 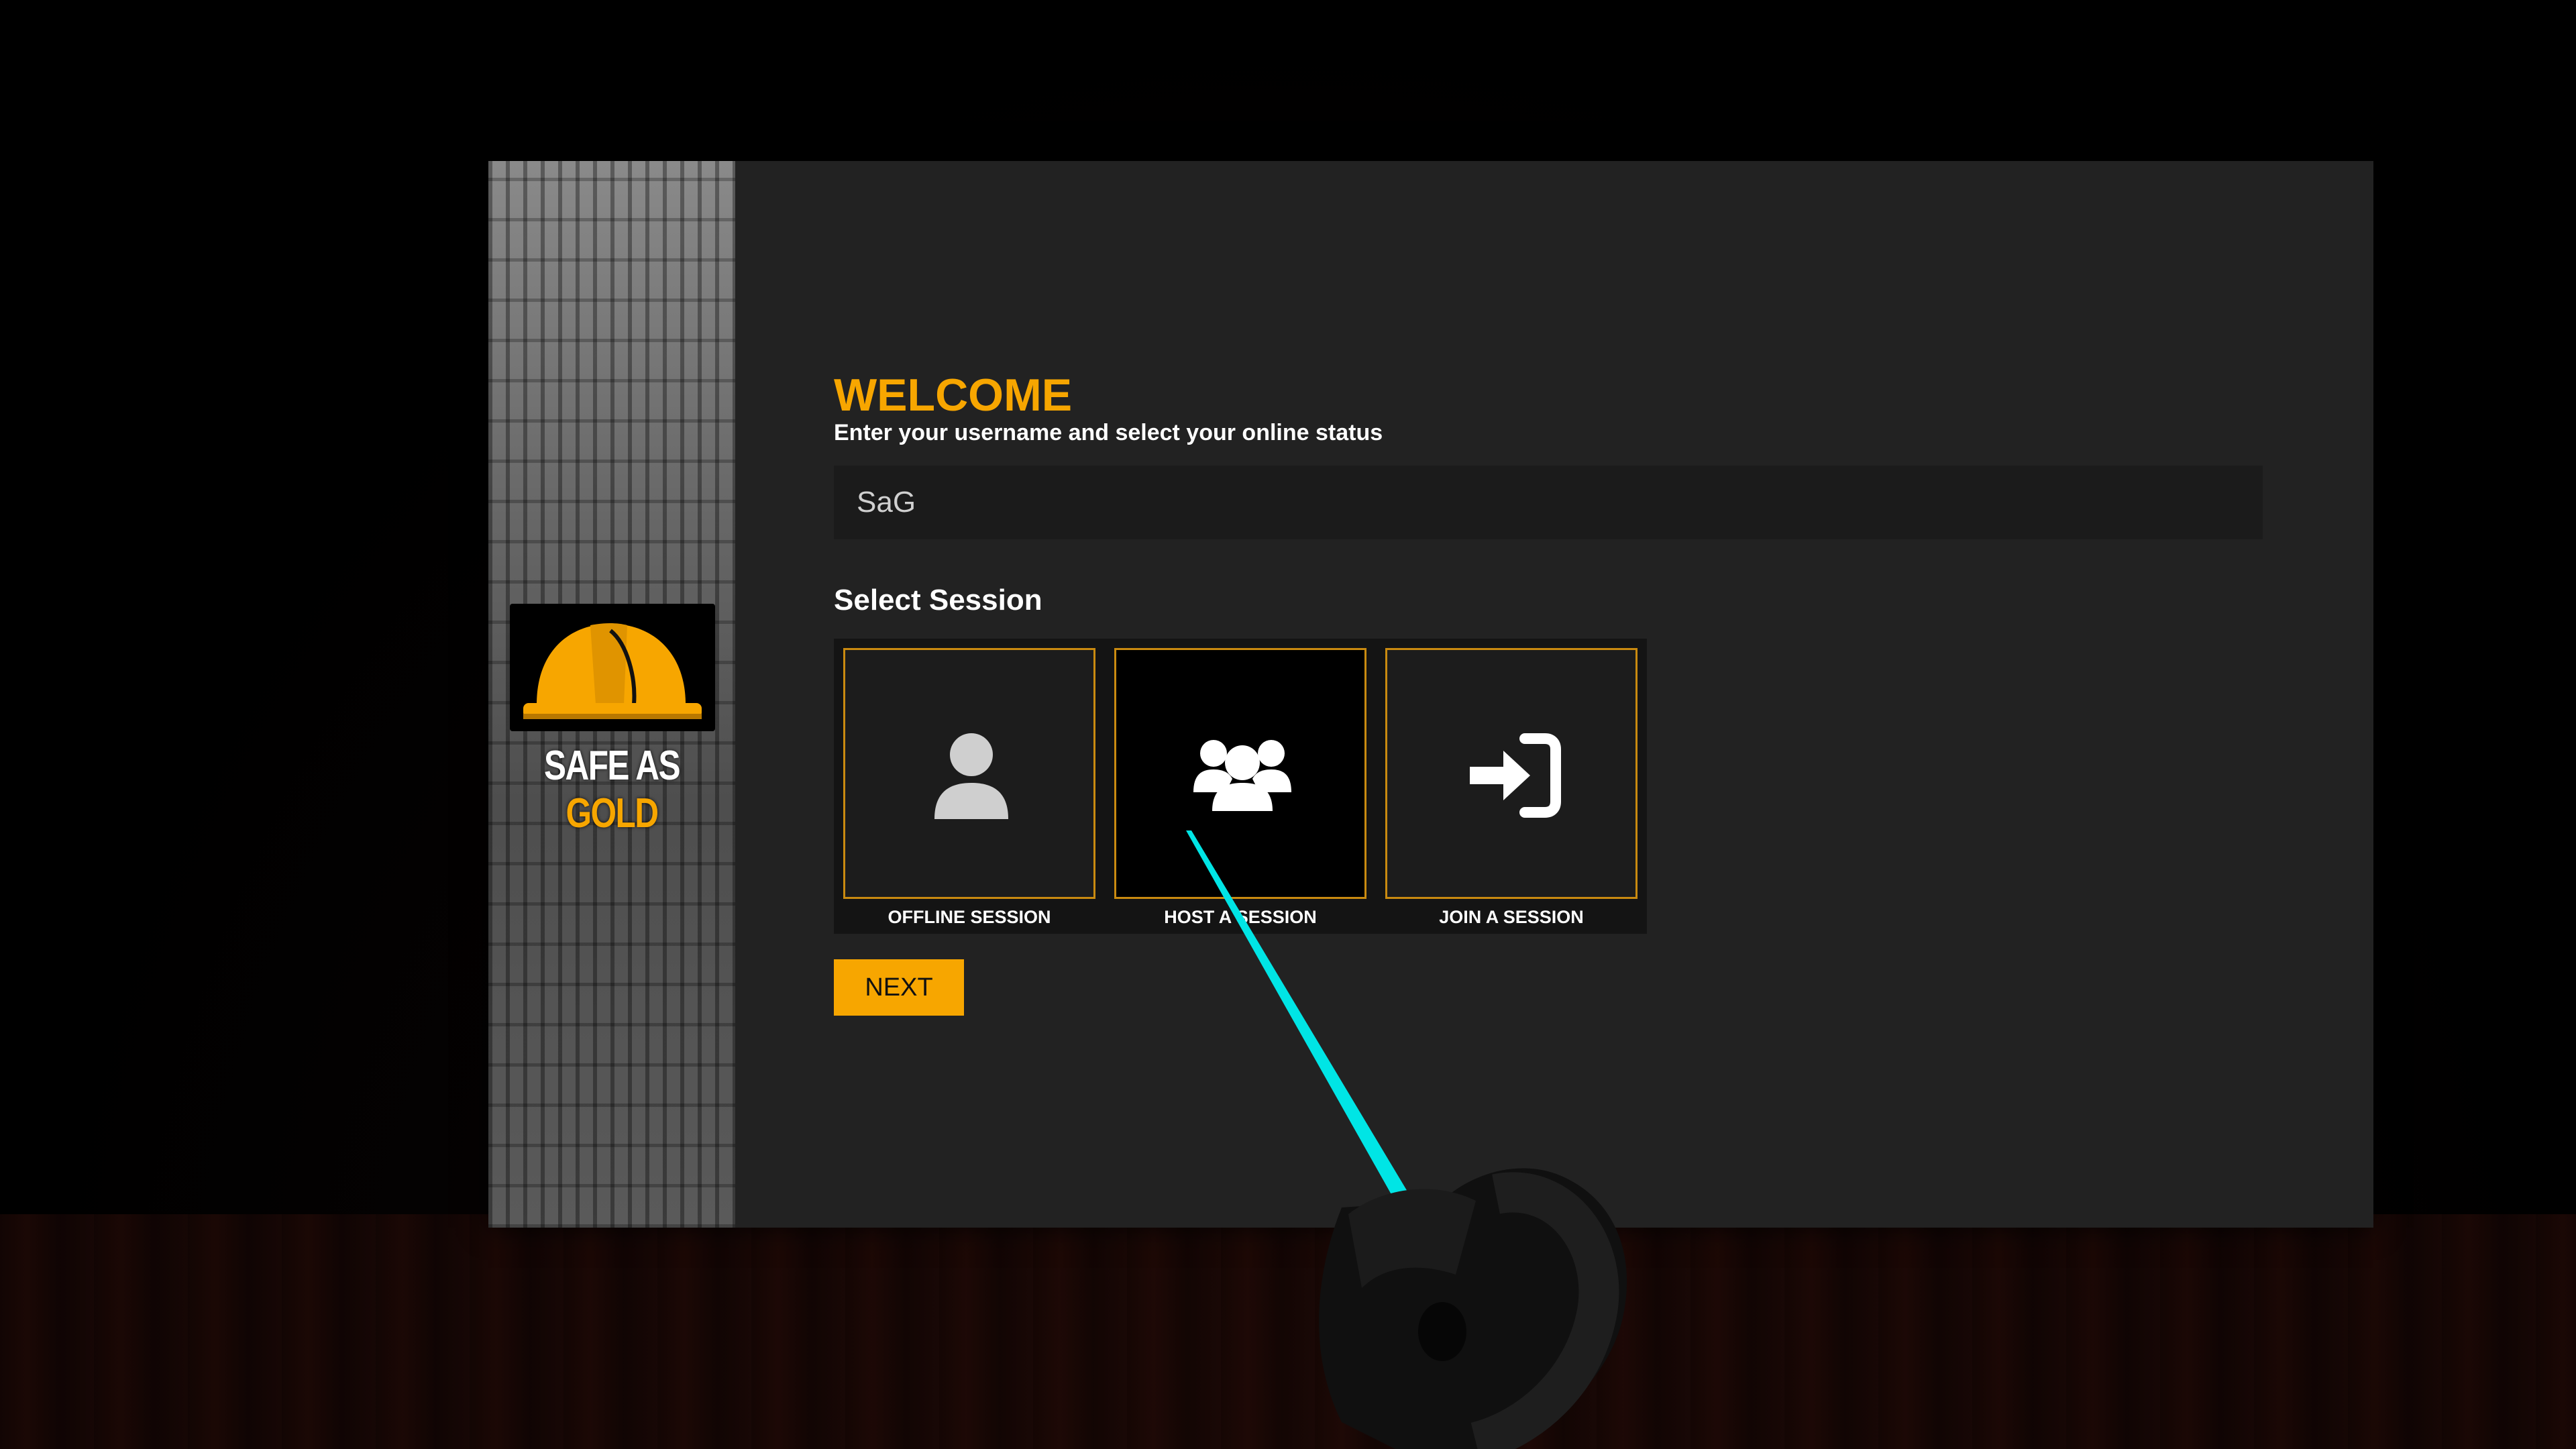 What do you see at coordinates (1515, 775) in the screenshot?
I see `sign-in-icon` at bounding box center [1515, 775].